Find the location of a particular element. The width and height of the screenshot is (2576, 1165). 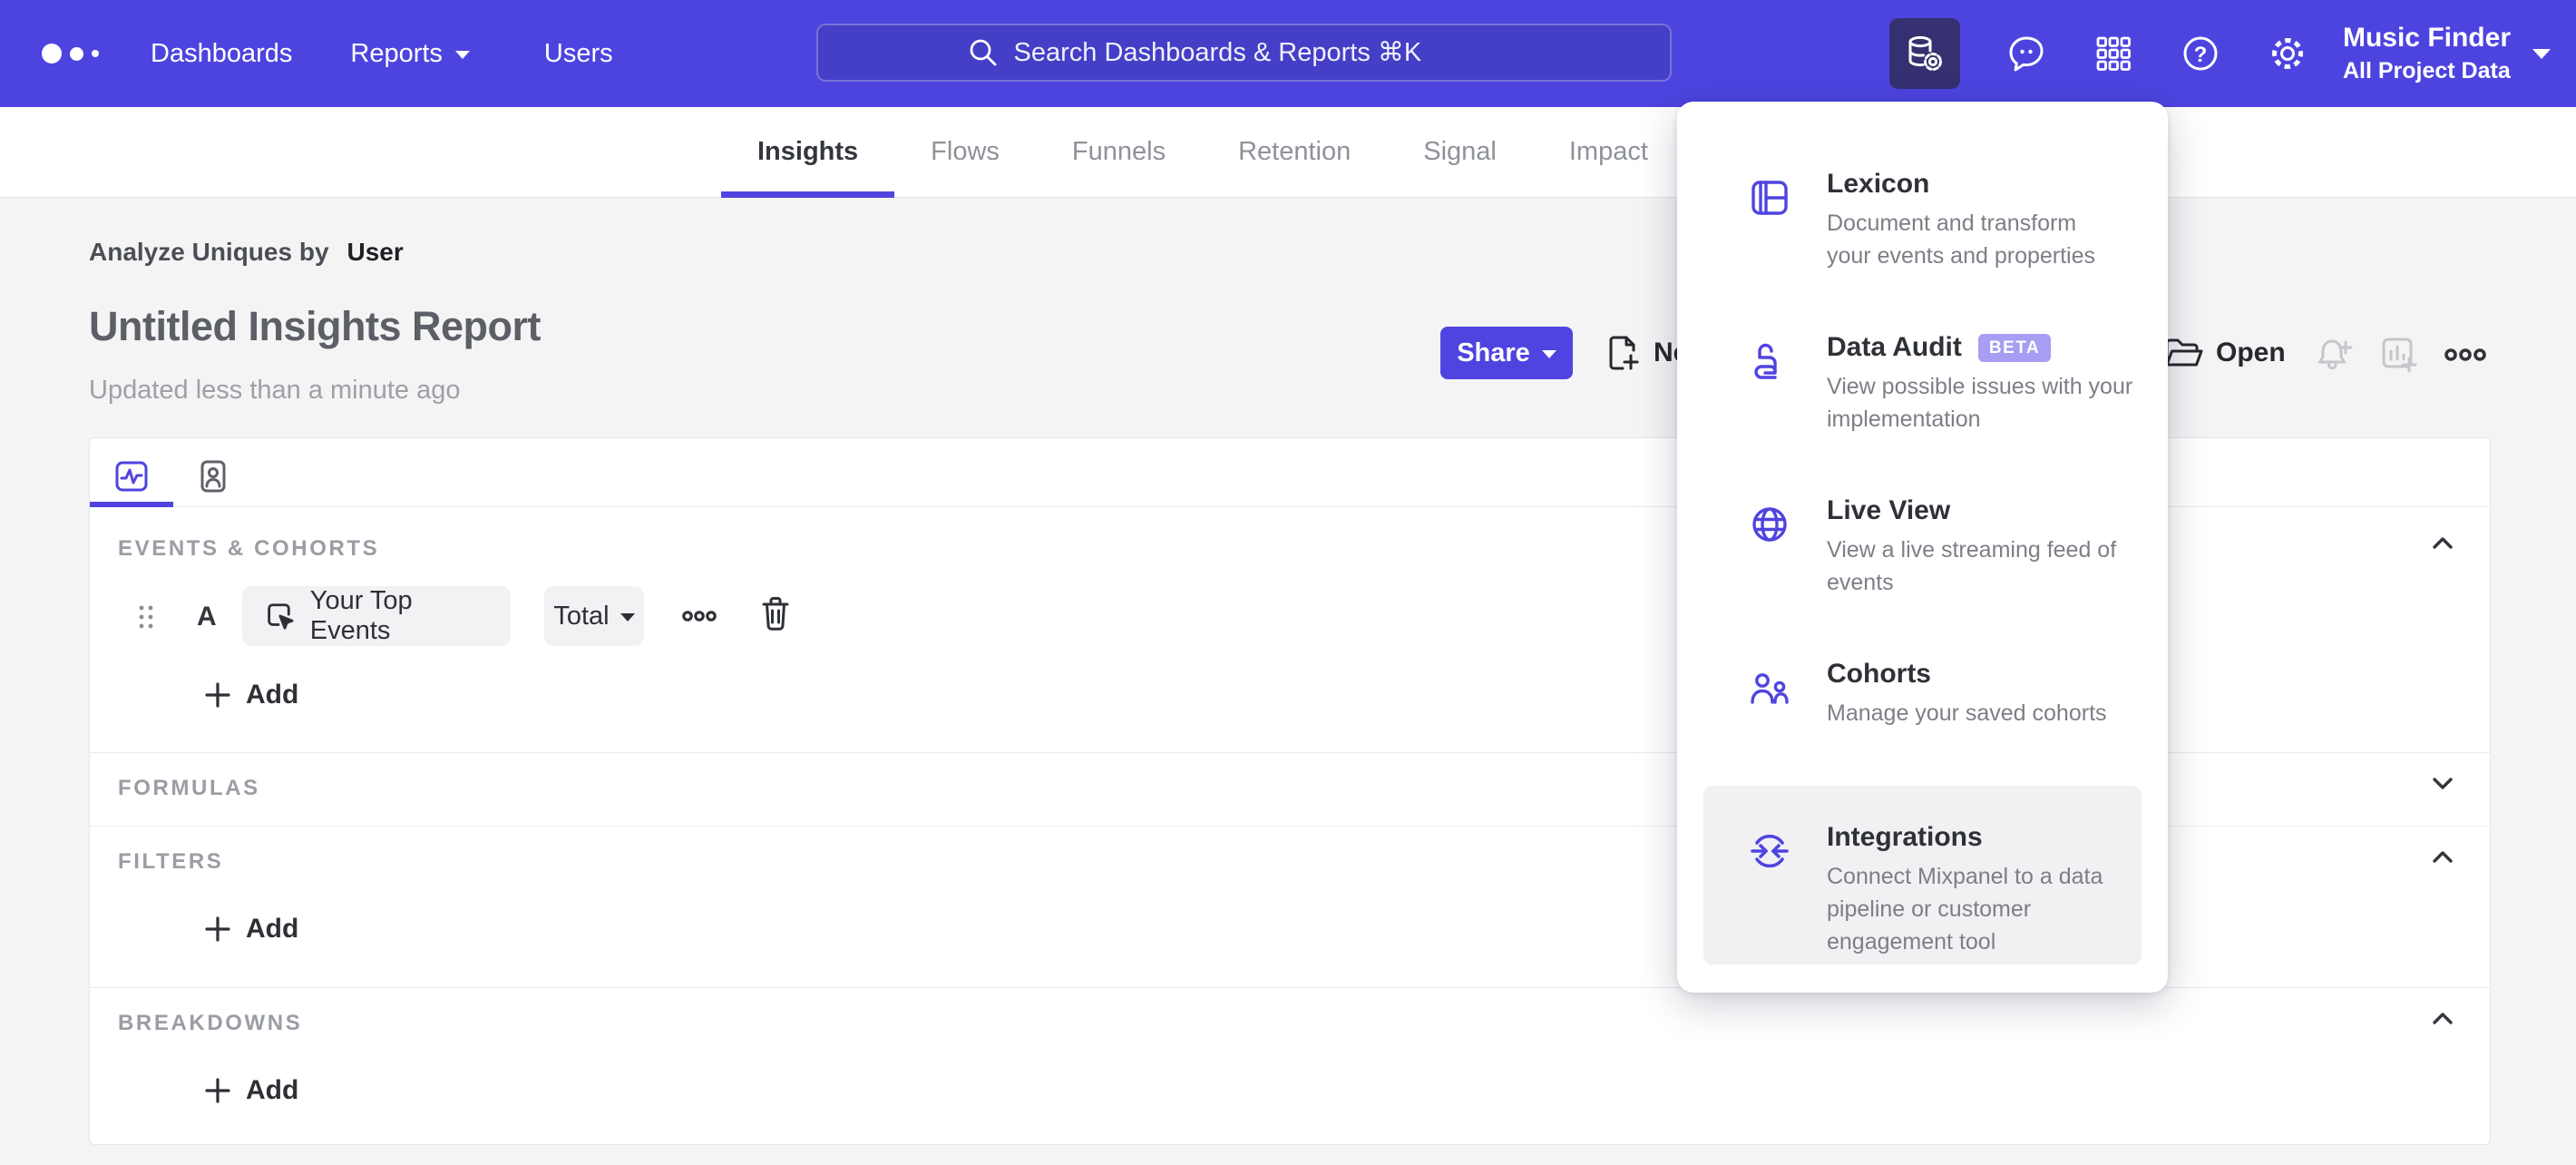

events-collapse-button is located at coordinates (2442, 543).